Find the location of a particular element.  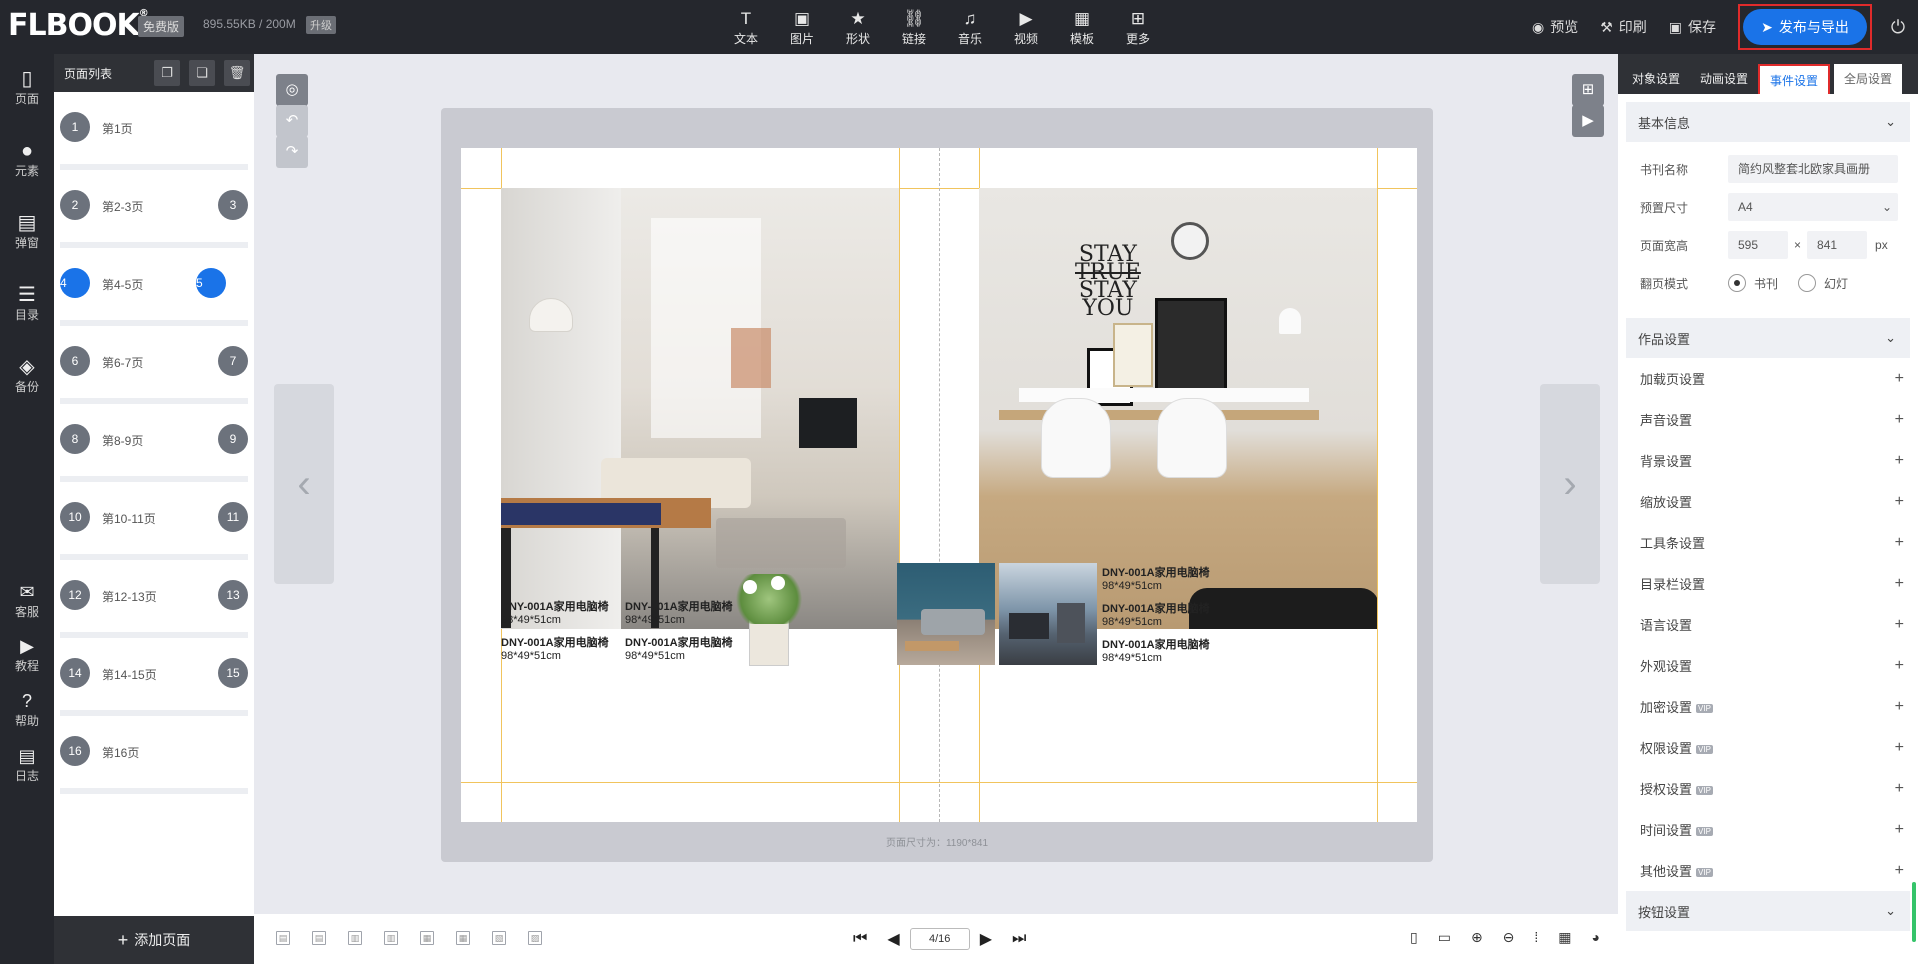

print-button: ⚒ 印刷 is located at coordinates (1623, 27).